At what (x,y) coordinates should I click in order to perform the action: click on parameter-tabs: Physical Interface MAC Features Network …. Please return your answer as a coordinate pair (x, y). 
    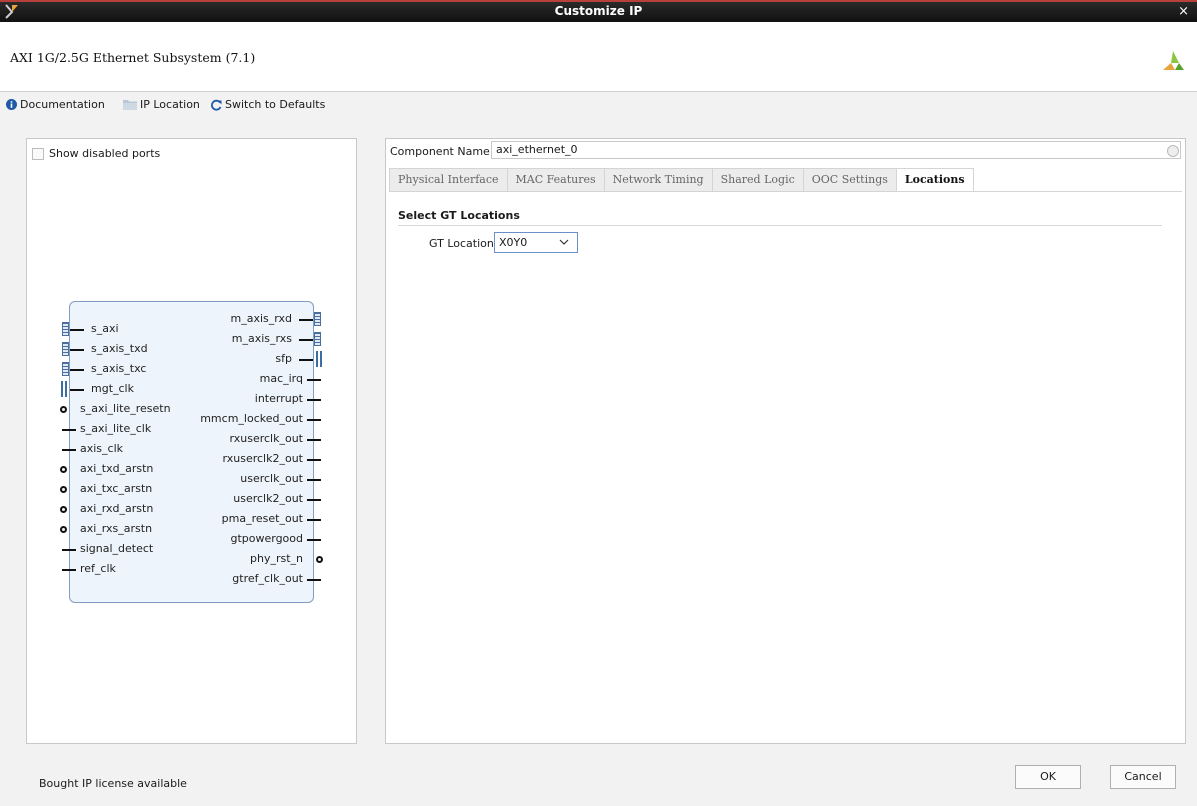
    Looking at the image, I should click on (681, 180).